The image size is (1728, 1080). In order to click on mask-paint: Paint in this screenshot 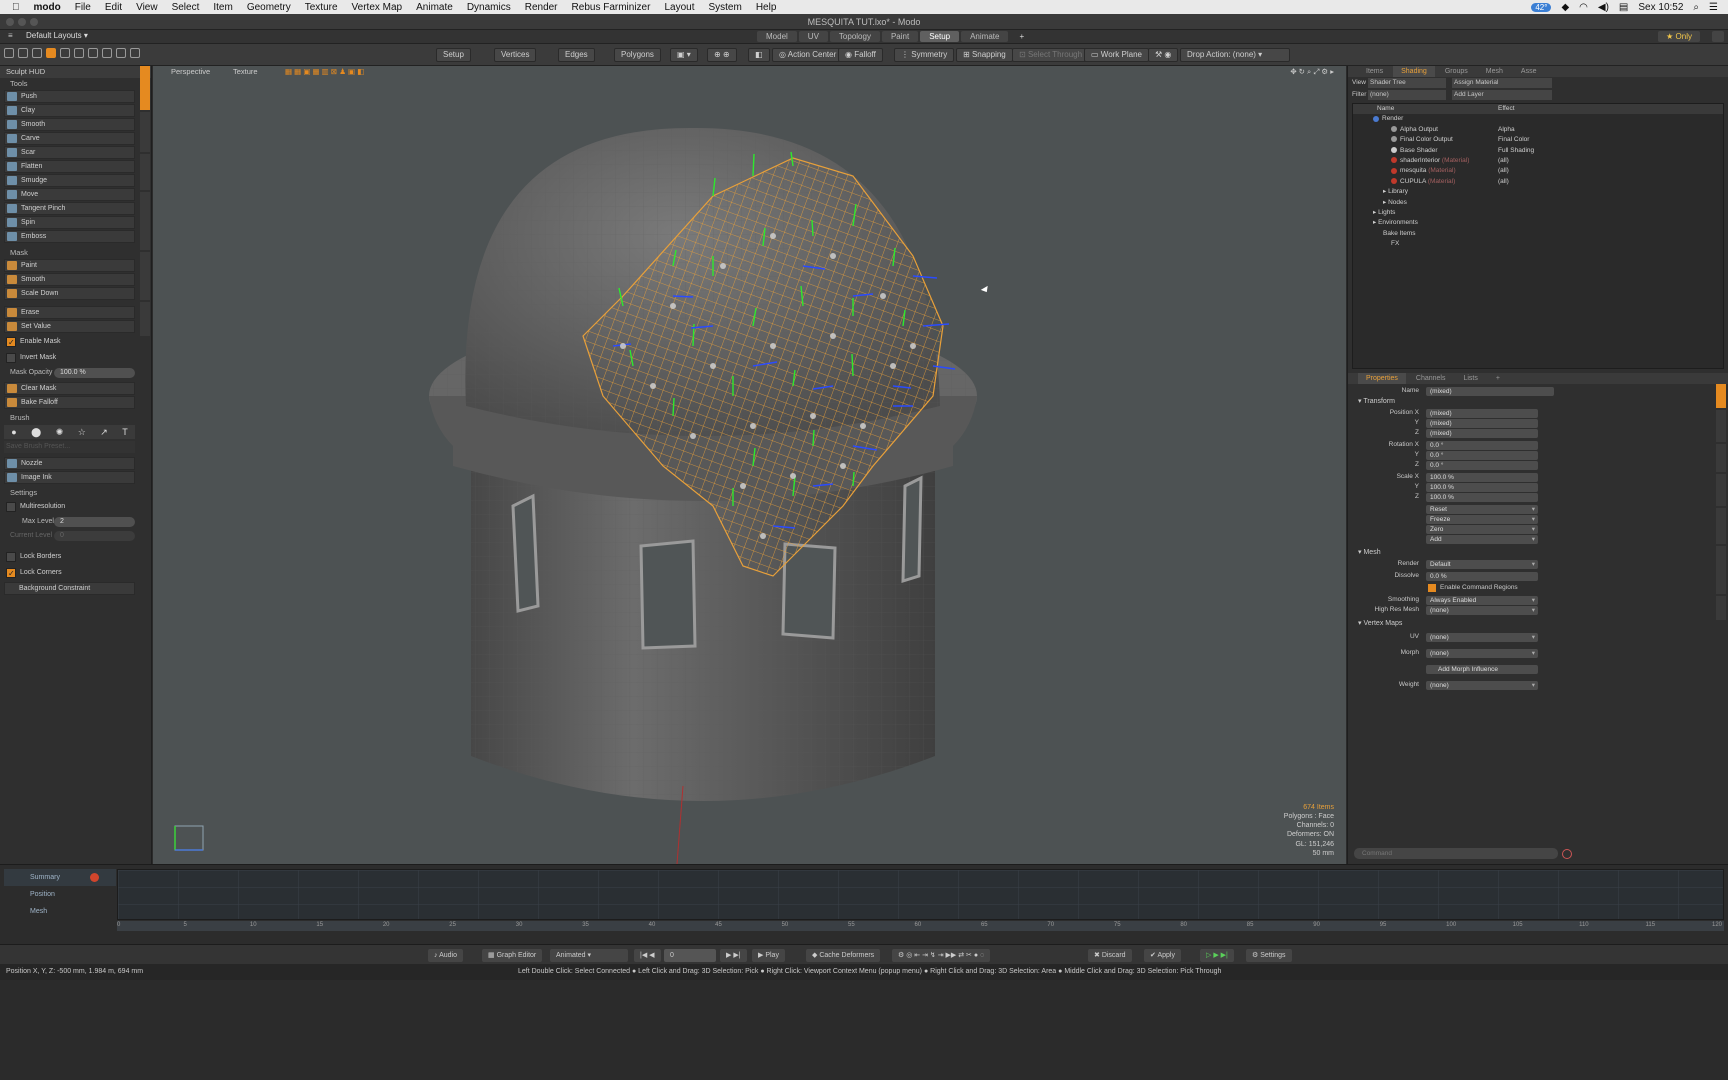, I will do `click(69, 265)`.